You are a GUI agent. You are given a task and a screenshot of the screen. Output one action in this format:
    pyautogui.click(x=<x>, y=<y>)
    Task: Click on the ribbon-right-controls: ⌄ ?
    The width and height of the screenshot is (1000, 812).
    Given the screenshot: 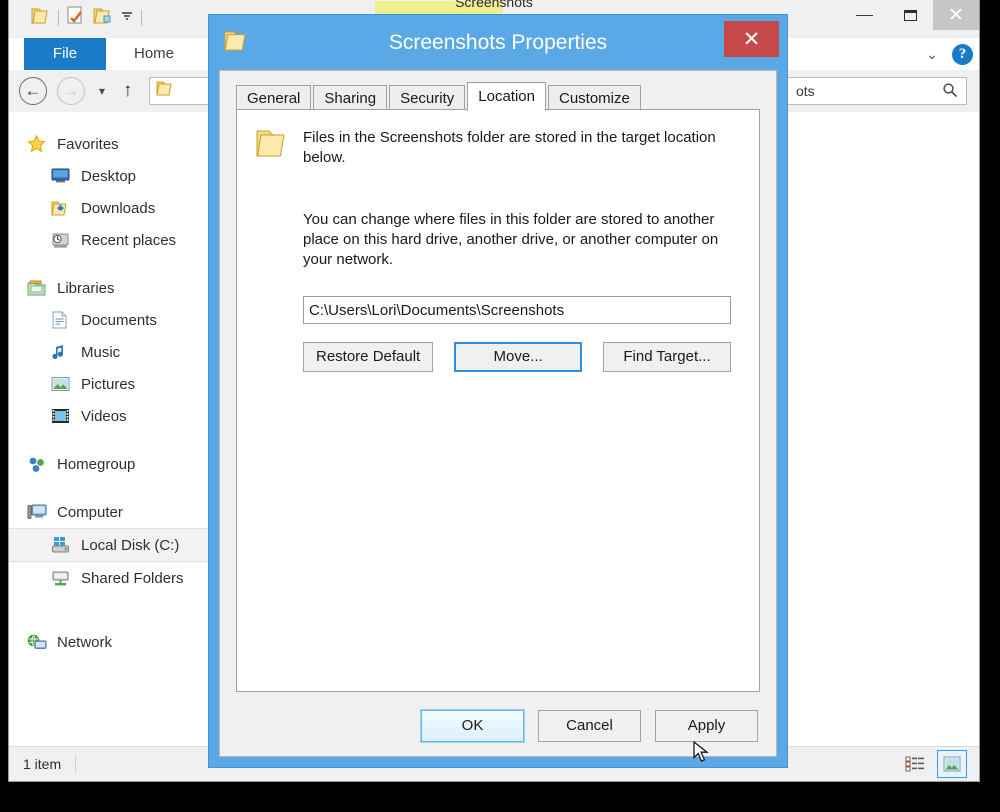 What is the action you would take?
    pyautogui.click(x=949, y=54)
    